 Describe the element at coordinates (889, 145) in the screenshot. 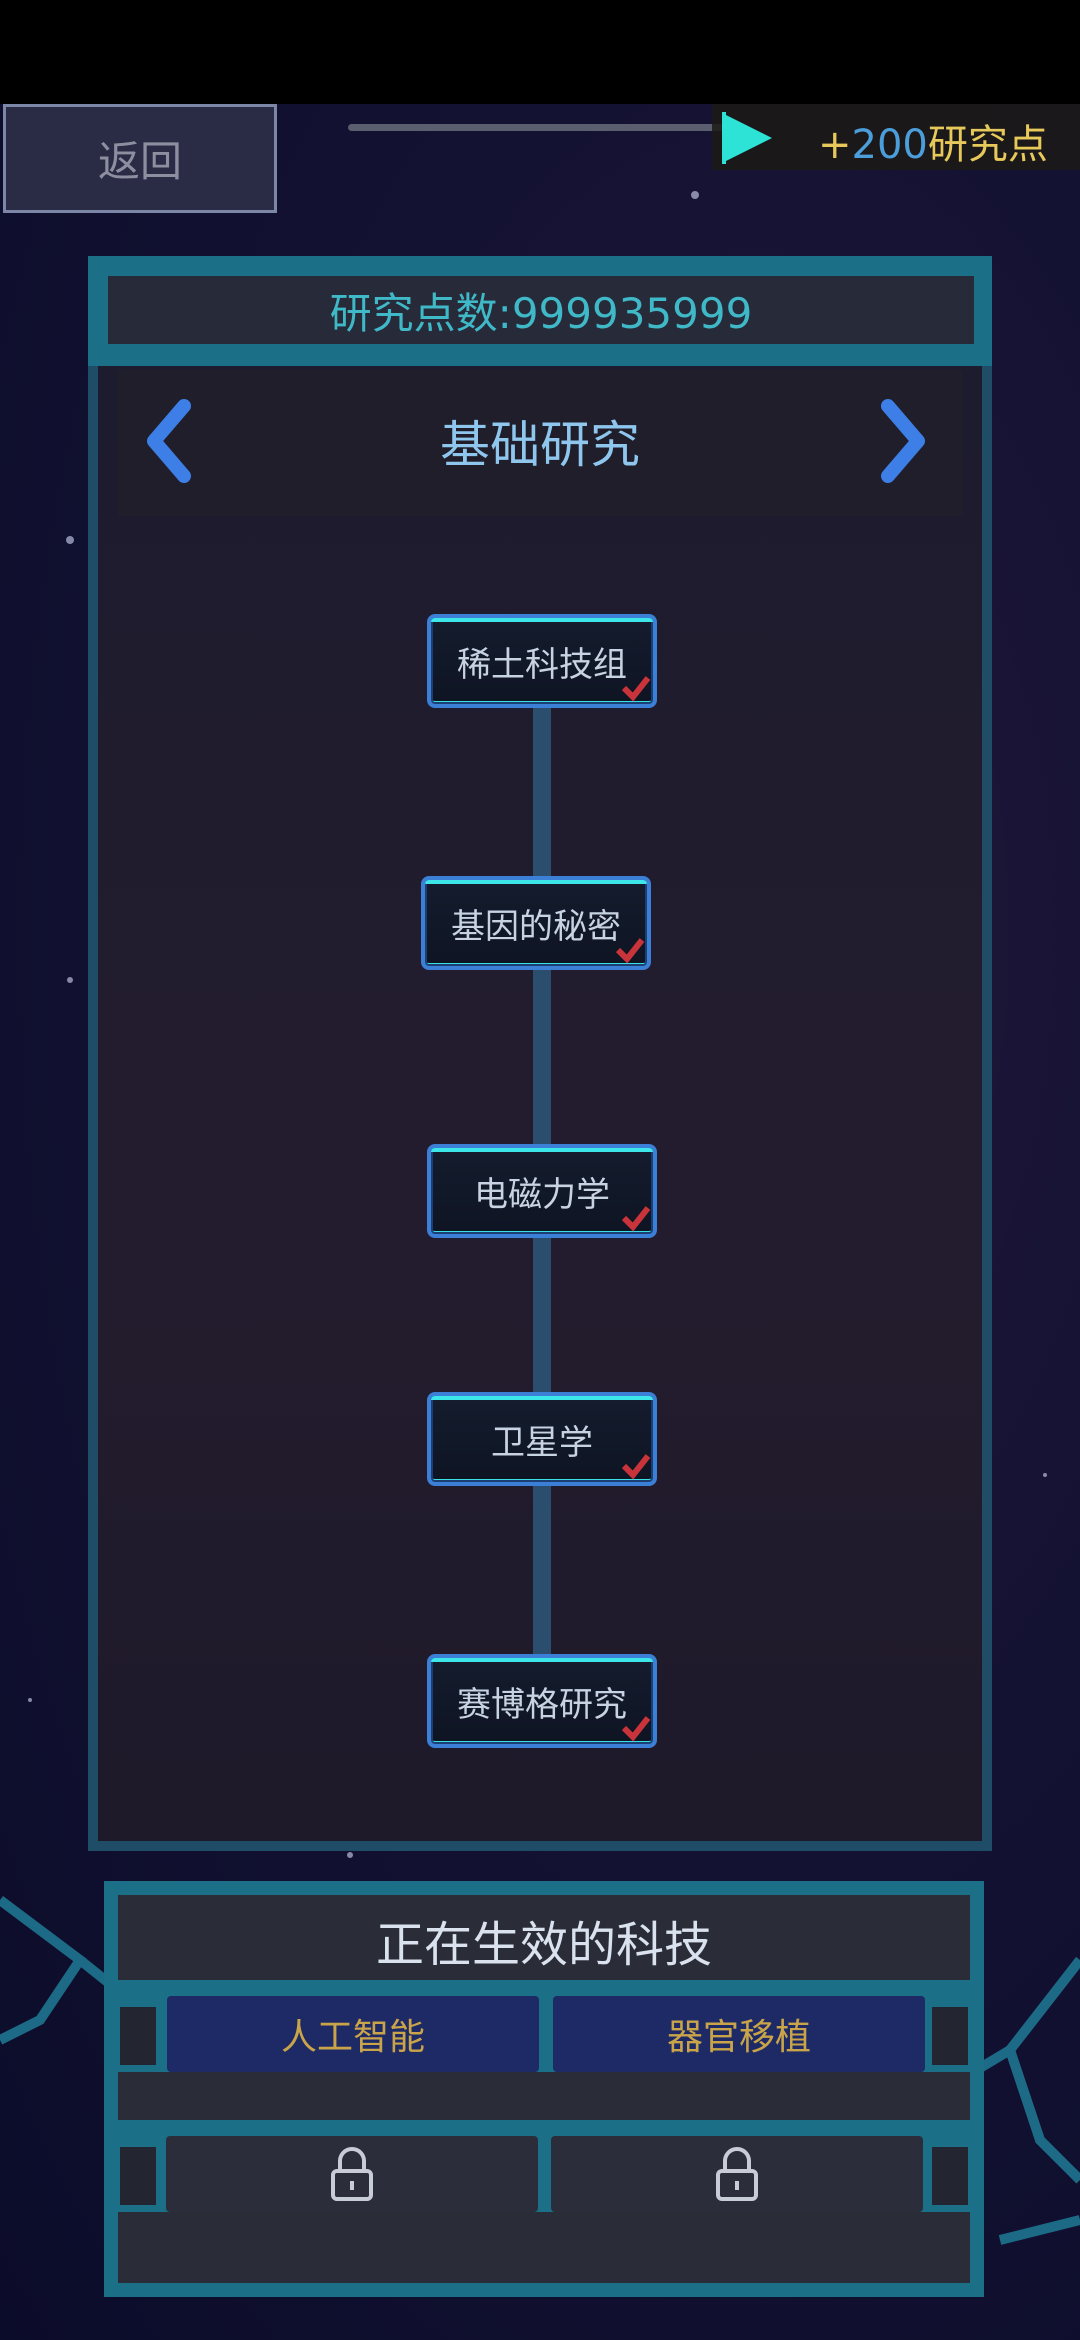

I see `reward-amount: 200` at that location.